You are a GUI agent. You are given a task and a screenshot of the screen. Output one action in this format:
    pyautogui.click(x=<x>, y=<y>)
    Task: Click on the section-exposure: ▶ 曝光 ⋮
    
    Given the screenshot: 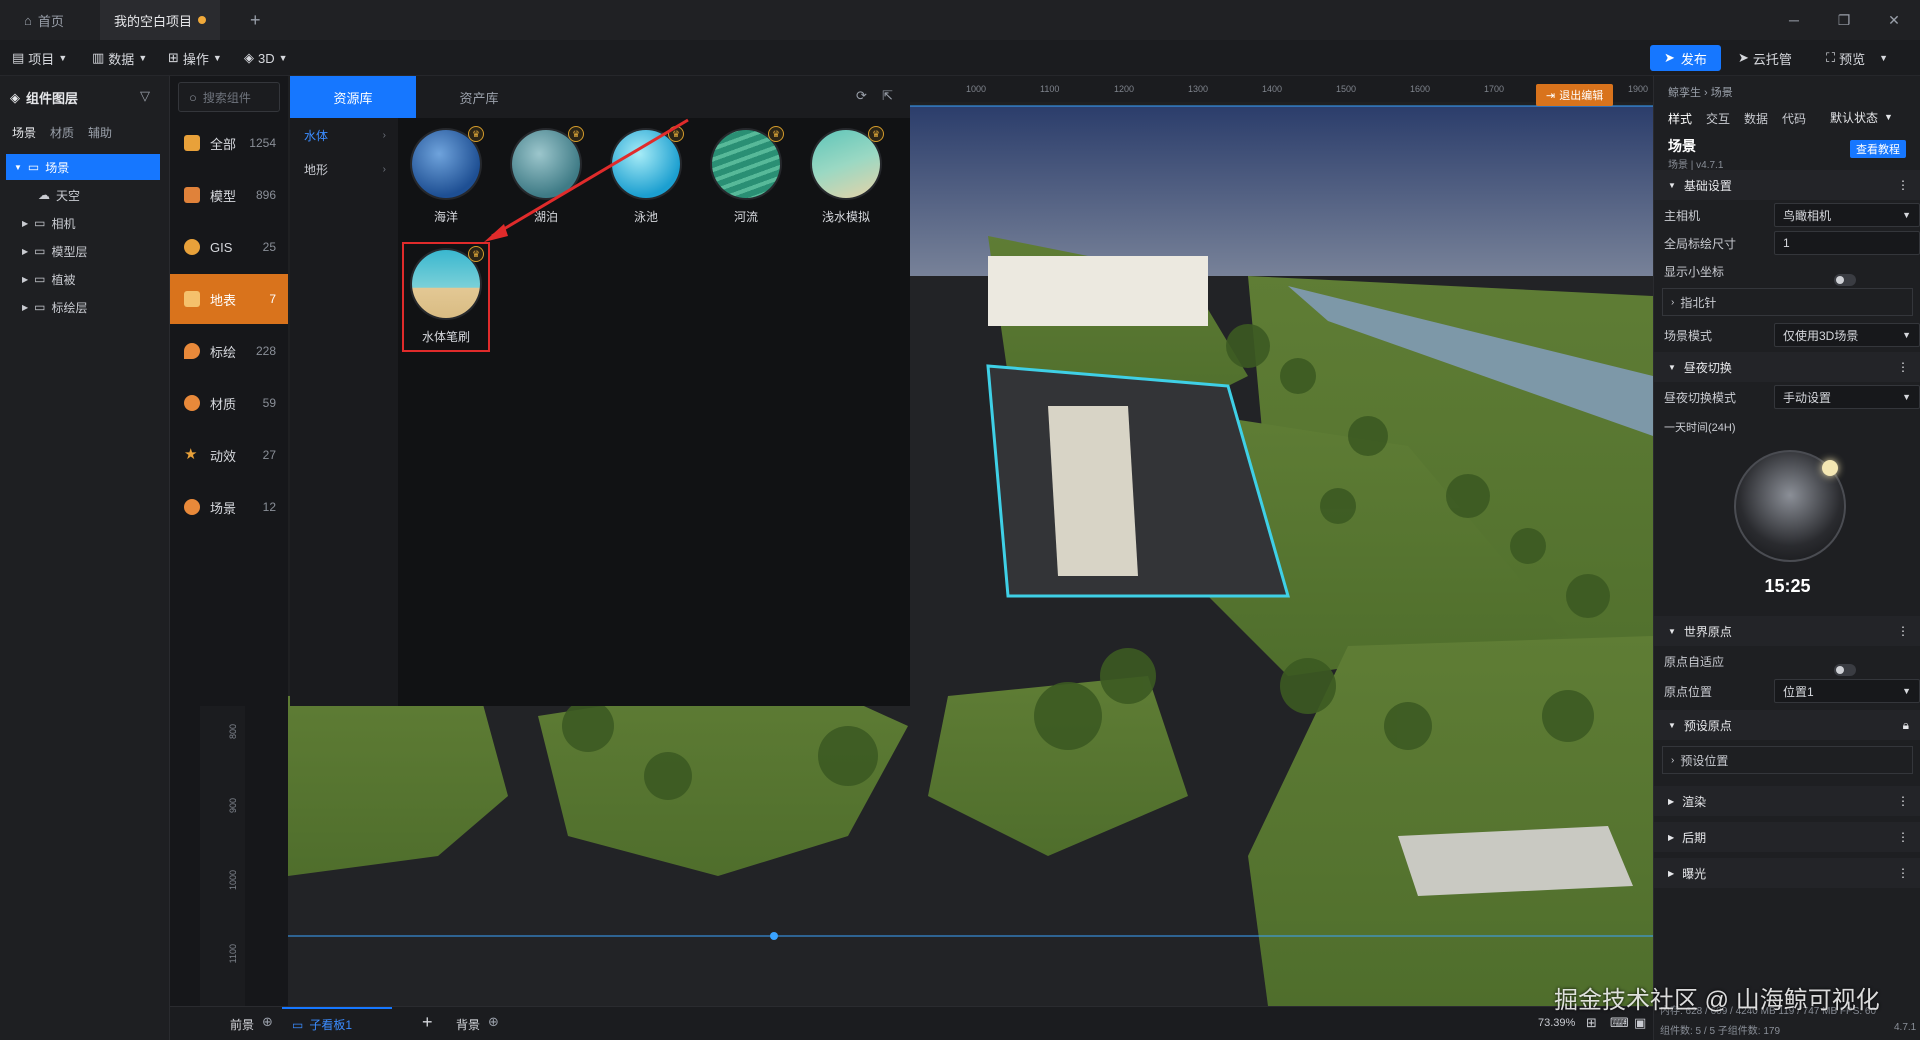 What is the action you would take?
    pyautogui.click(x=1787, y=873)
    